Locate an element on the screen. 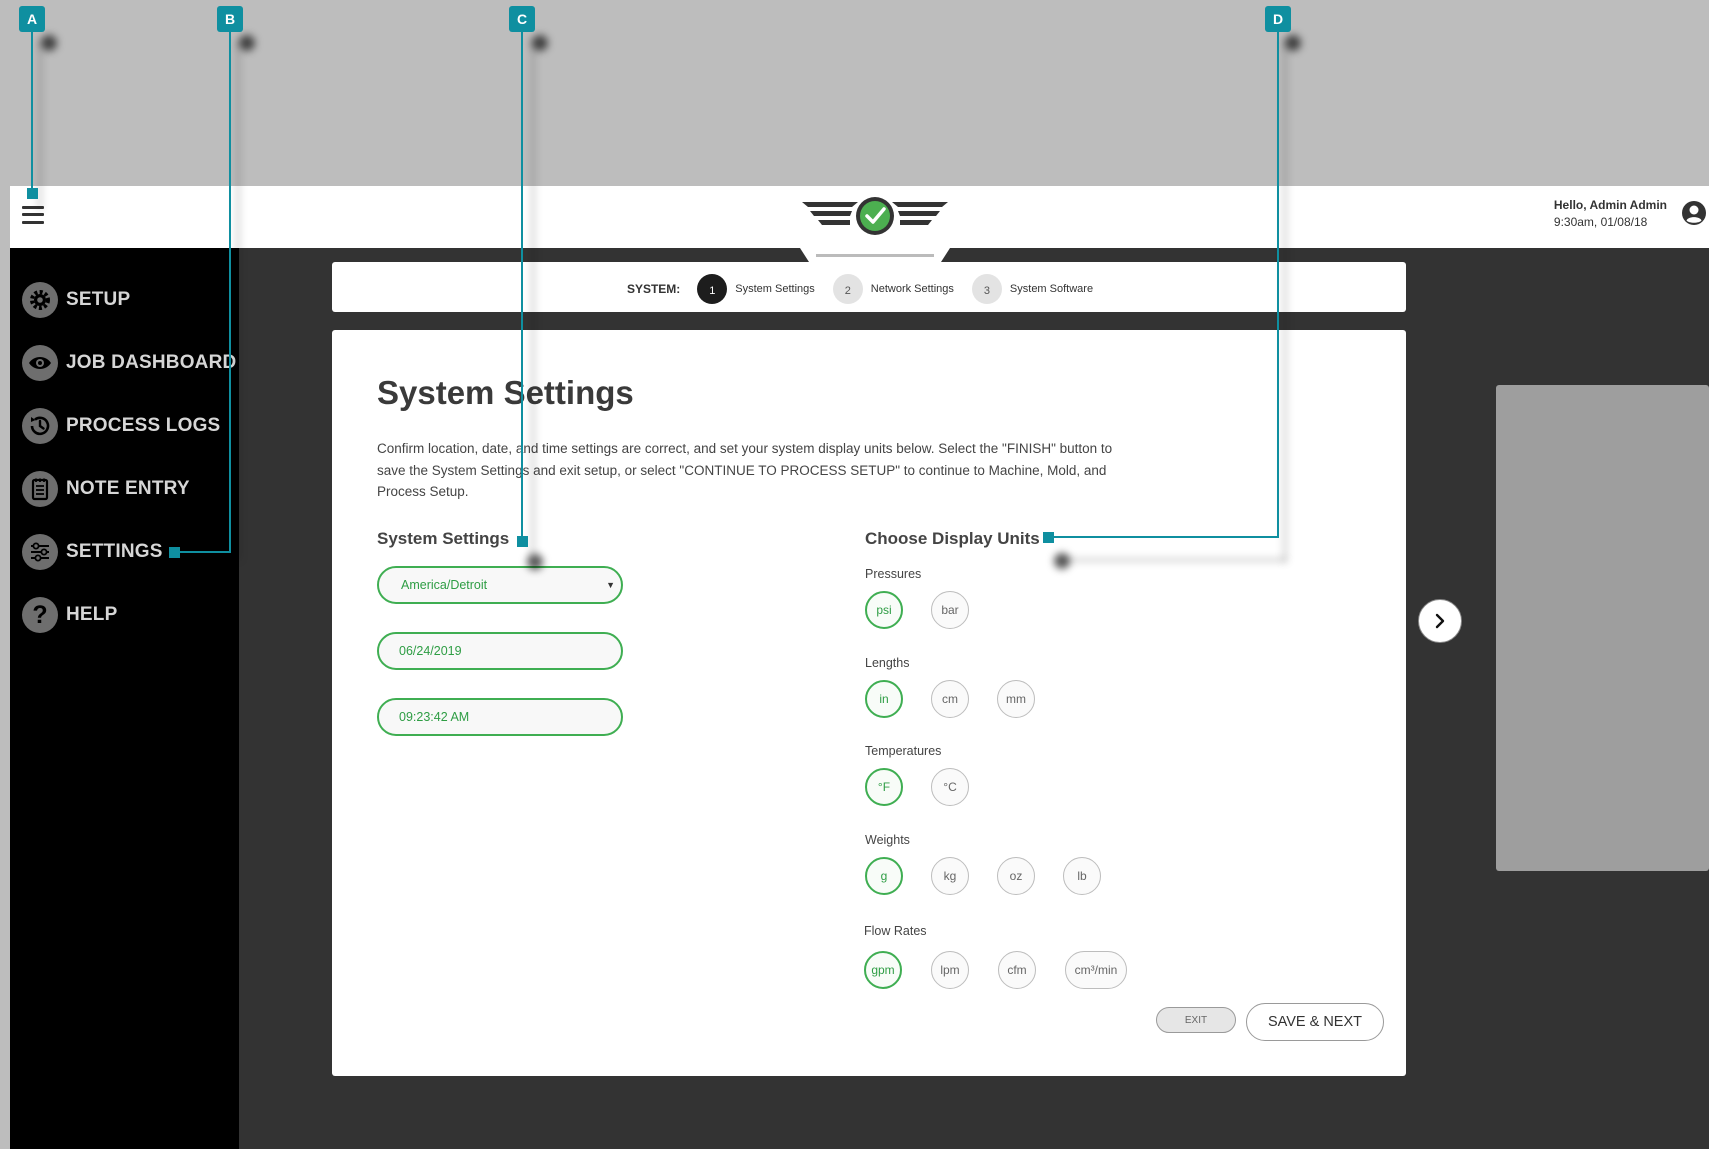 This screenshot has height=1149, width=1709. callout-badge-d: D is located at coordinates (1278, 19).